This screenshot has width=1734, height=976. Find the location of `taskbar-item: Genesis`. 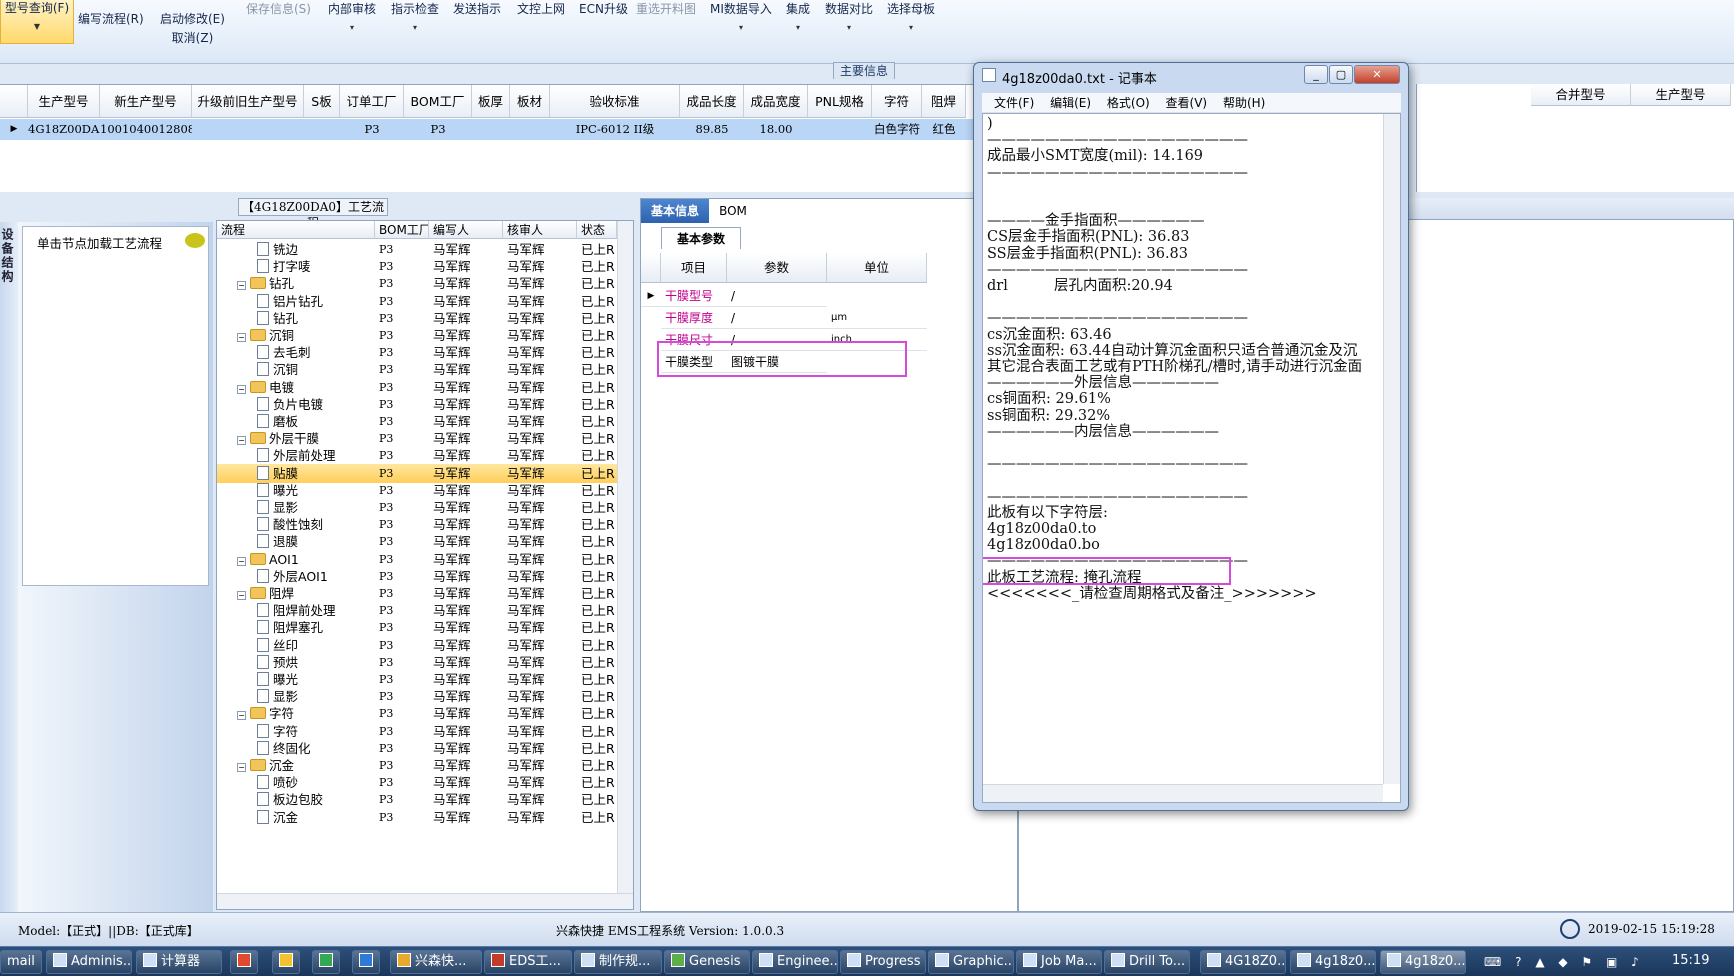

taskbar-item: Genesis is located at coordinates (707, 962).